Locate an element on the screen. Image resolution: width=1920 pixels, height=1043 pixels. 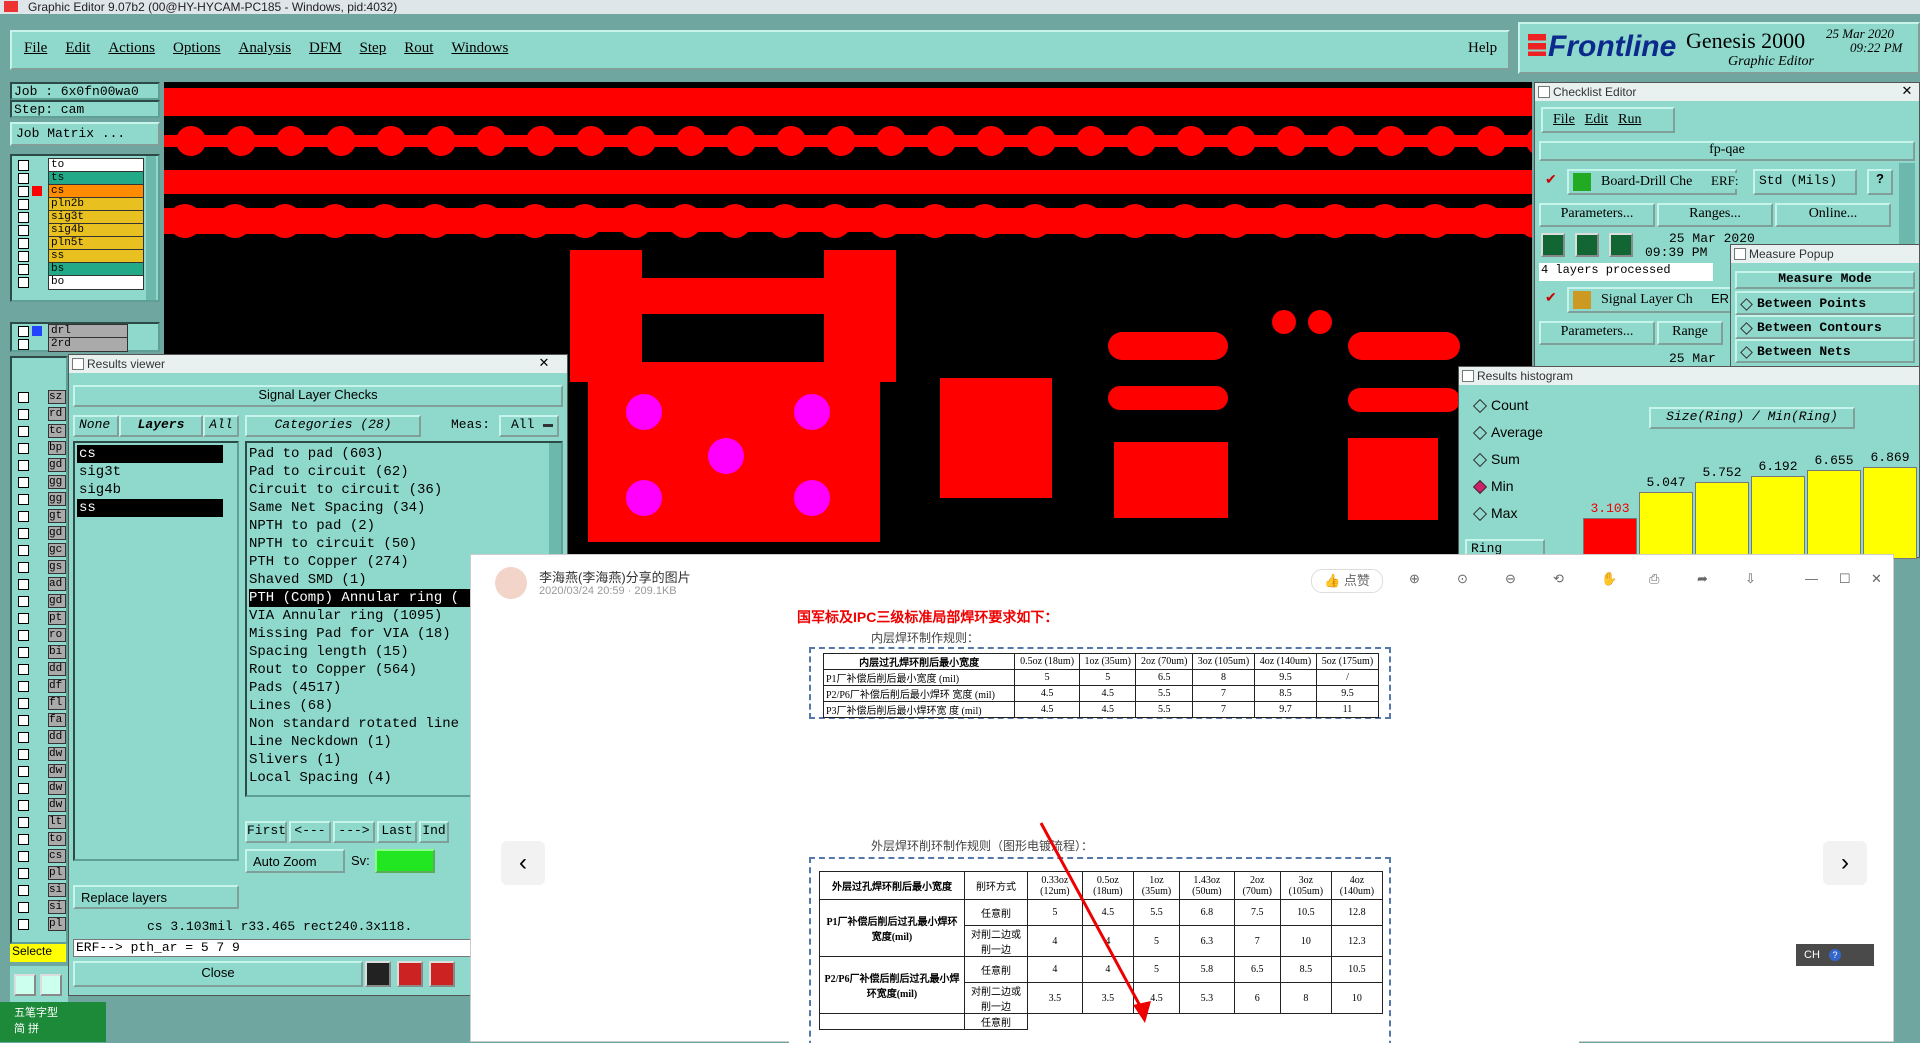
zoom-in-icon: ⊕ is located at coordinates (1414, 579).